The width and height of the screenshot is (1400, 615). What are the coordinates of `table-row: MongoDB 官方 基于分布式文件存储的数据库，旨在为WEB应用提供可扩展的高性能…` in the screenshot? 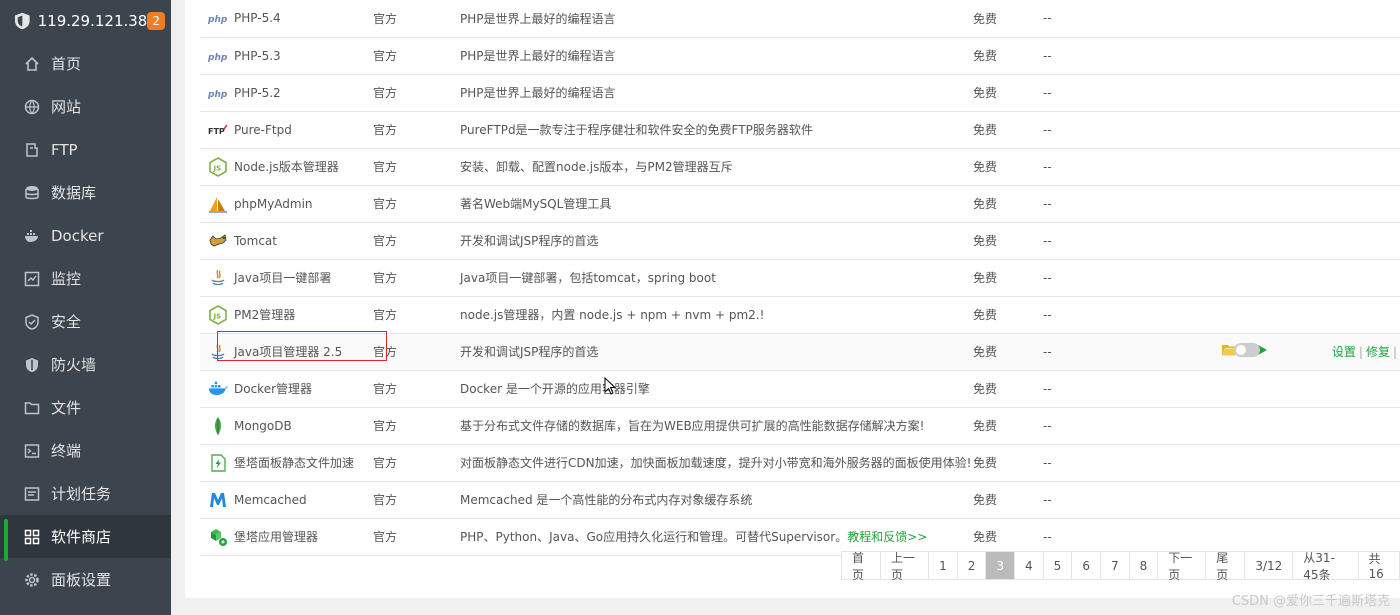 It's located at (800, 426).